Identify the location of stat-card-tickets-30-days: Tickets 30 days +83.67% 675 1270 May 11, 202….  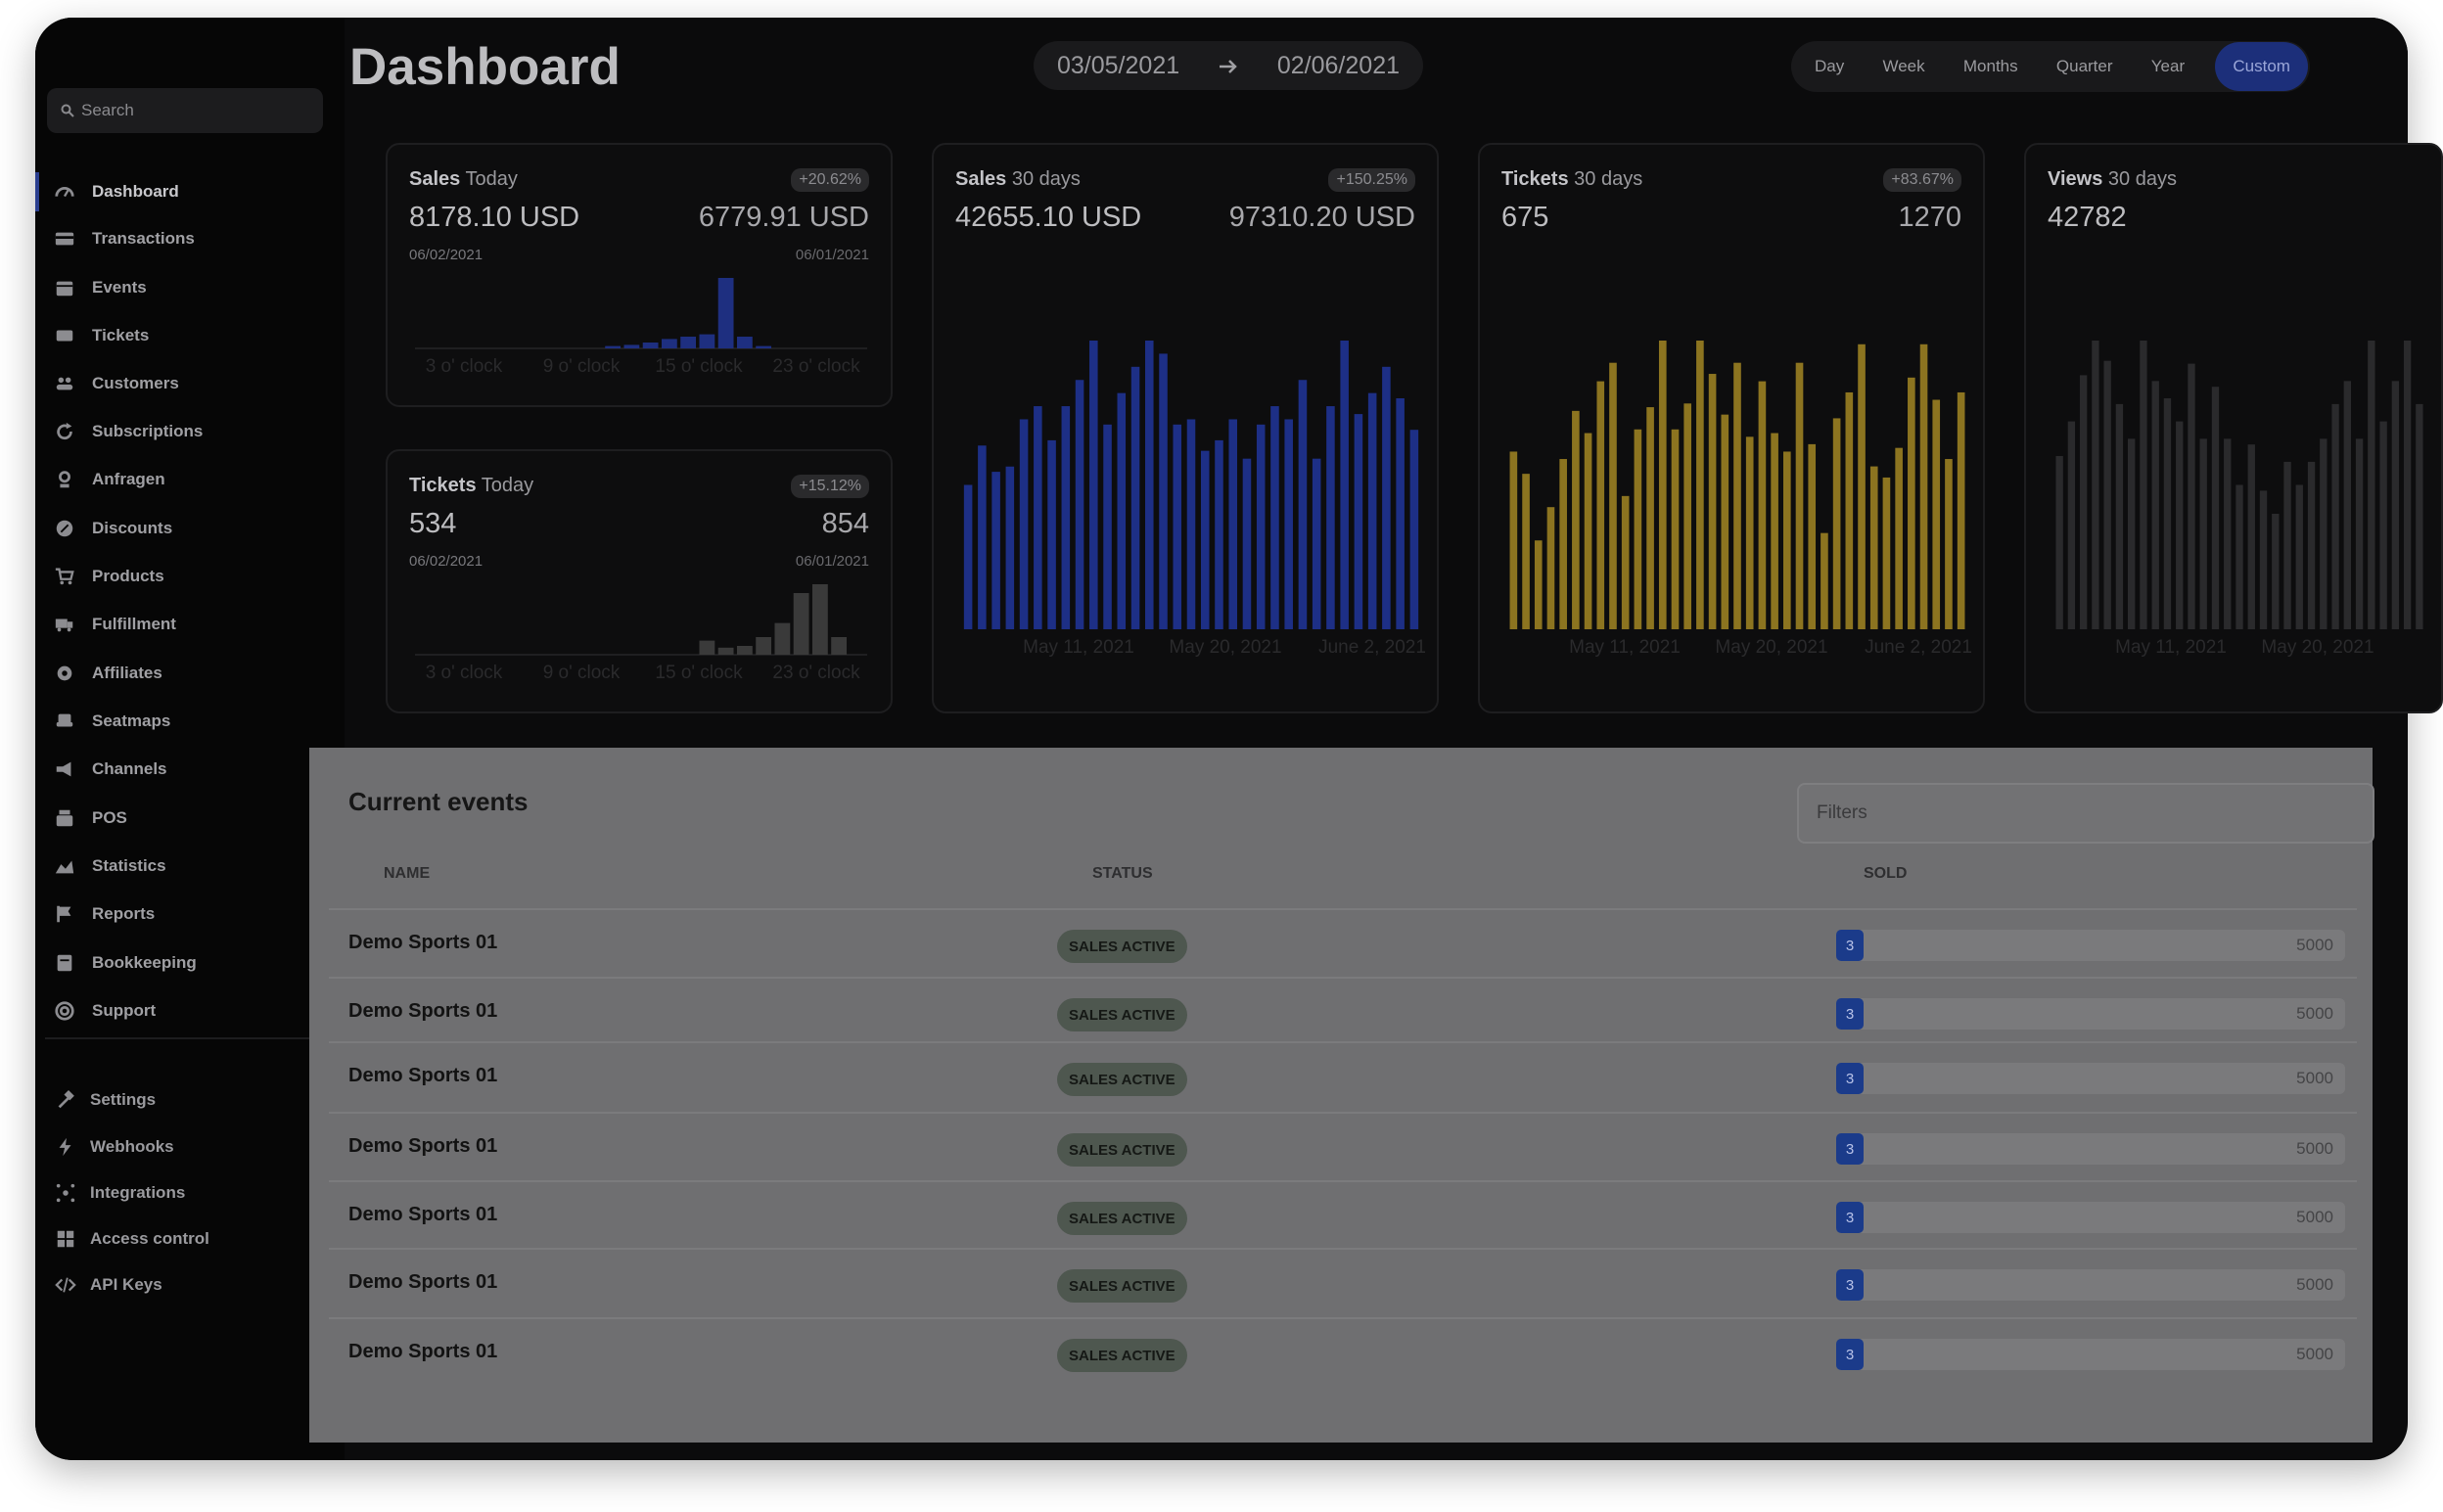
(1731, 428).